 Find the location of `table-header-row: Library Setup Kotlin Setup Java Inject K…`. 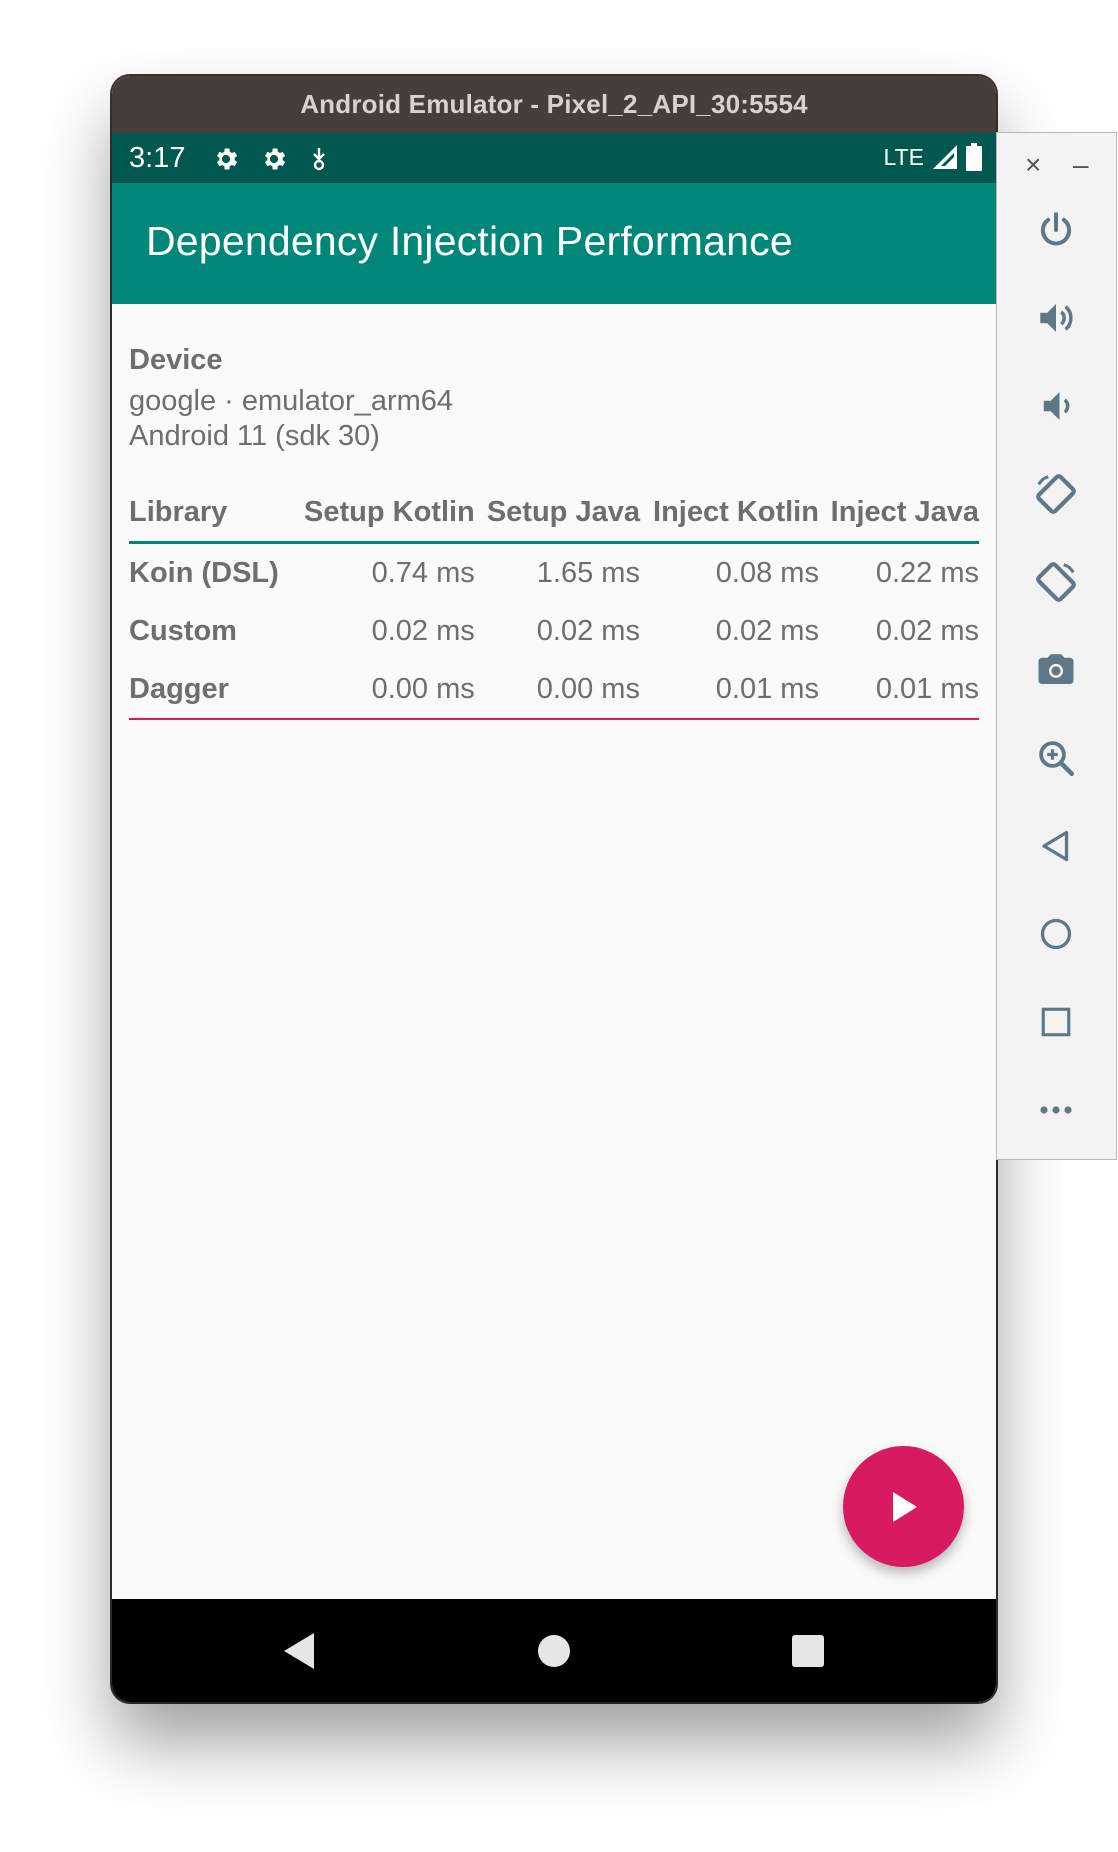

table-header-row: Library Setup Kotlin Setup Java Inject K… is located at coordinates (554, 515).